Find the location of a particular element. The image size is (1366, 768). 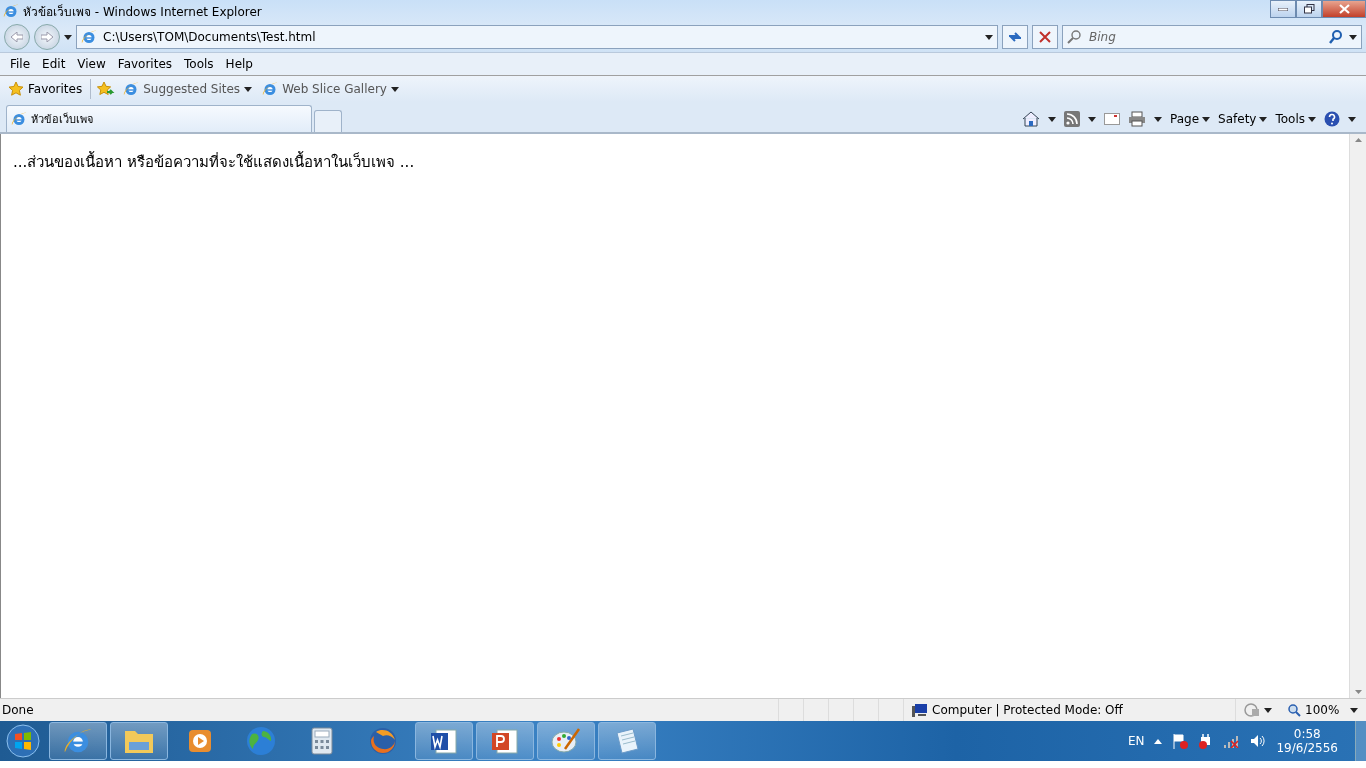

scroll-up-icon is located at coordinates (1358, 140).